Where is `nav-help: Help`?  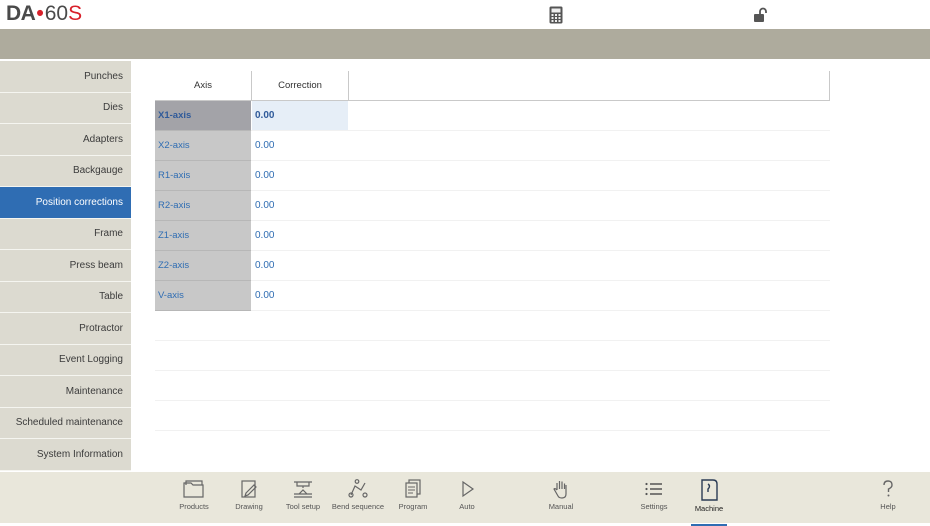 nav-help: Help is located at coordinates (888, 494).